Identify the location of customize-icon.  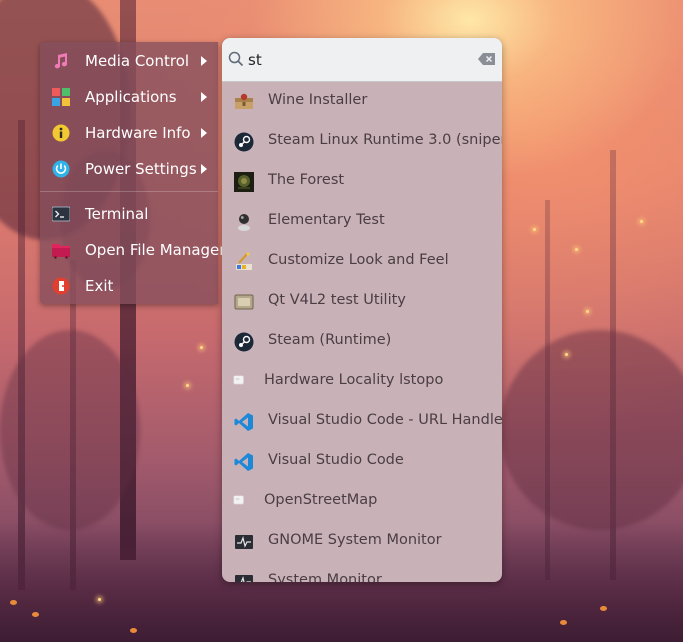
(244, 261).